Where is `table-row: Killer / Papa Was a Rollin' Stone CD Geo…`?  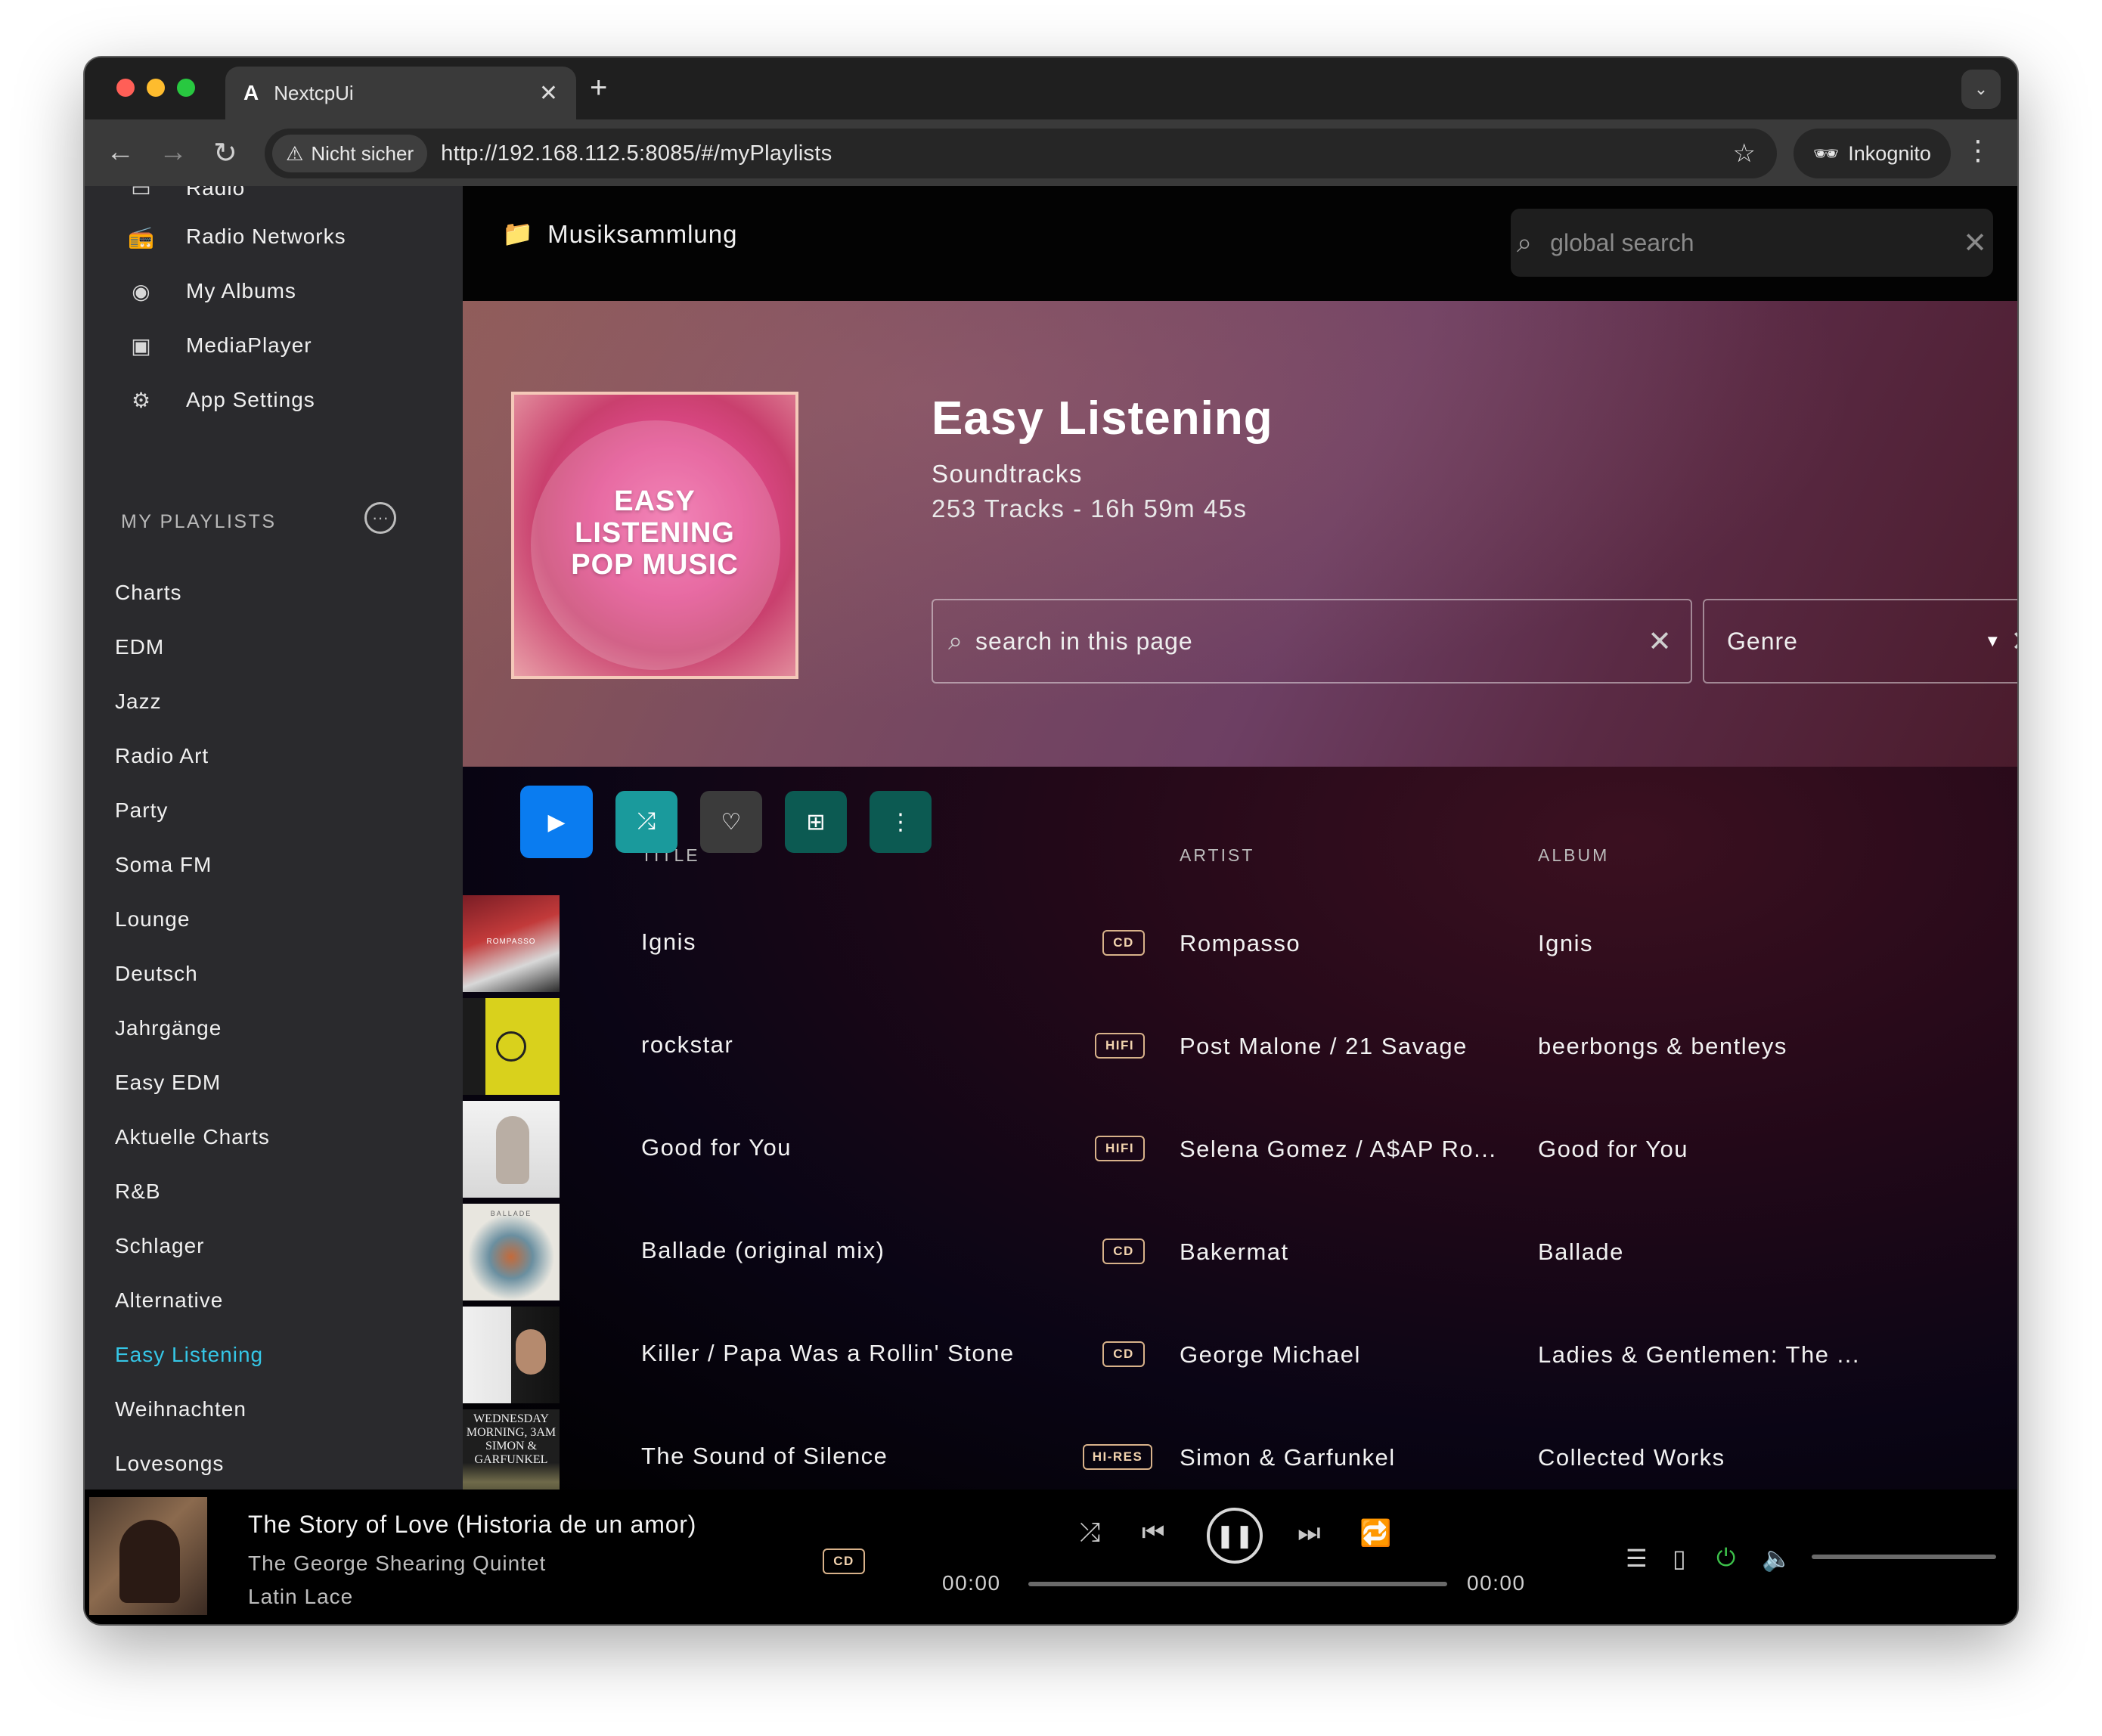
table-row: Killer / Papa Was a Rollin' Stone CD Geo… is located at coordinates (1240, 1358).